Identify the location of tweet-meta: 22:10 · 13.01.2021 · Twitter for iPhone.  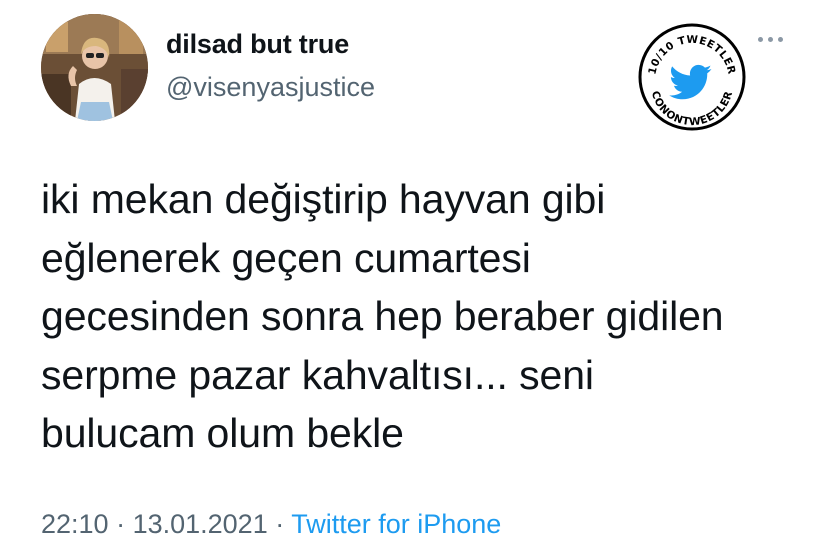
(271, 524).